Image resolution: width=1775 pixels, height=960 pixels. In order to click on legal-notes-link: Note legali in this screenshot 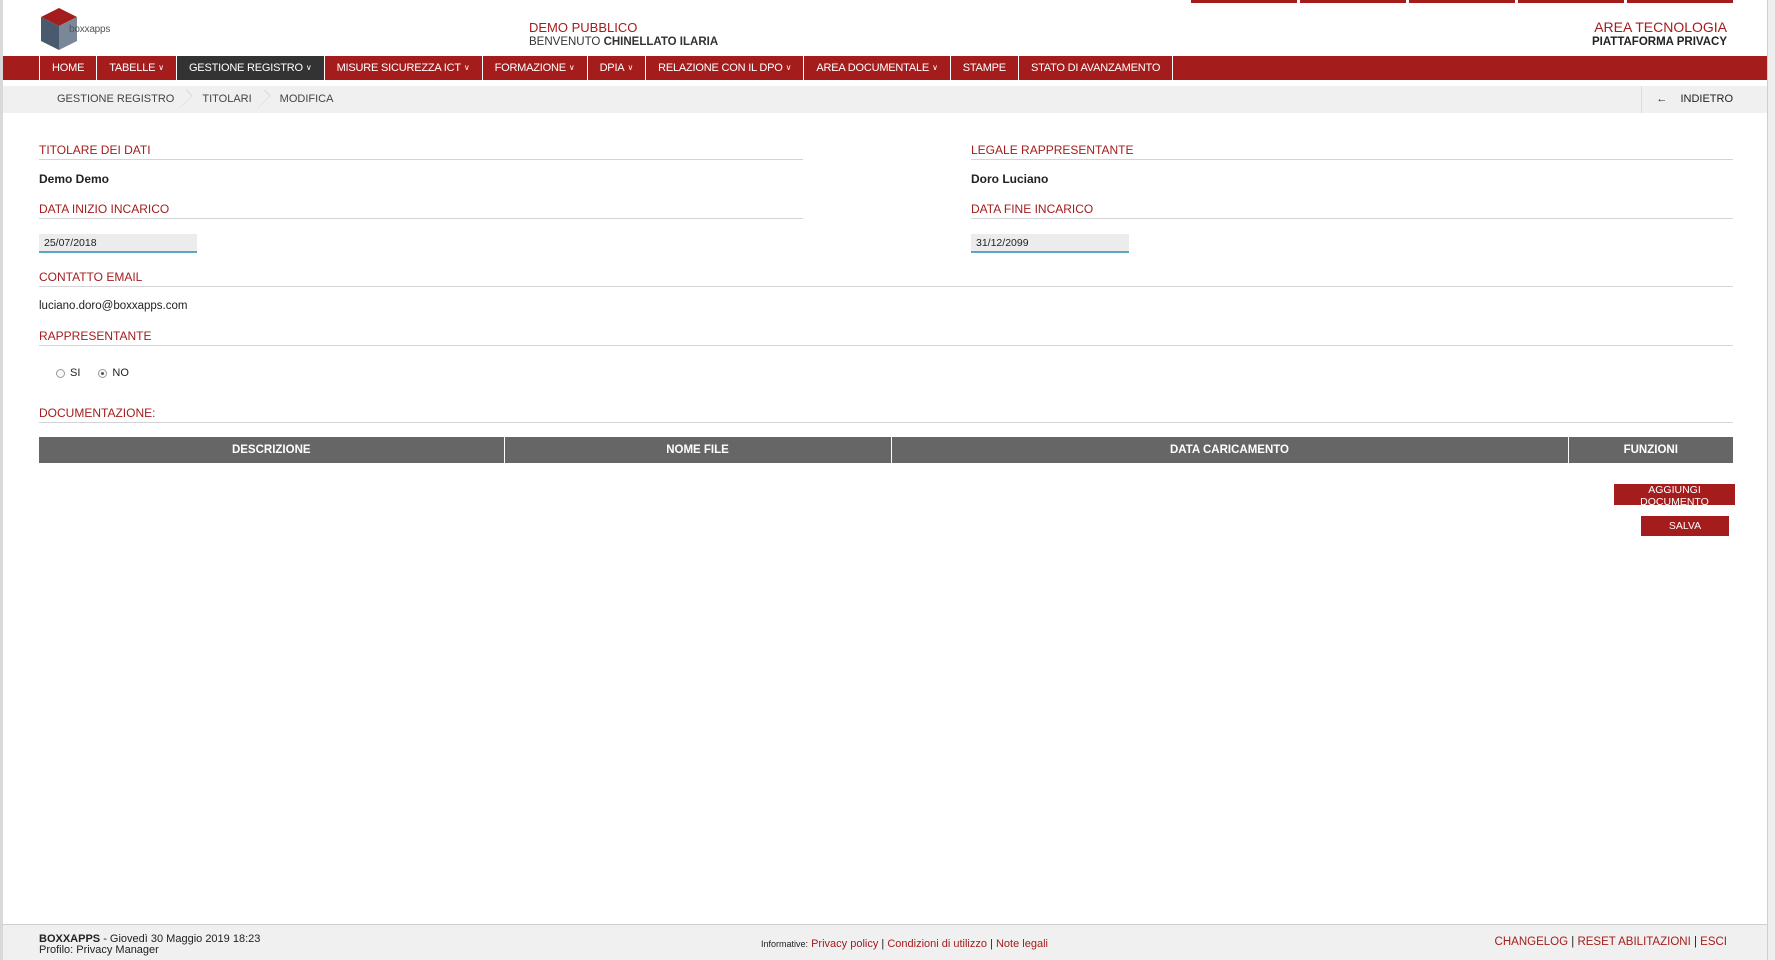, I will do `click(1022, 944)`.